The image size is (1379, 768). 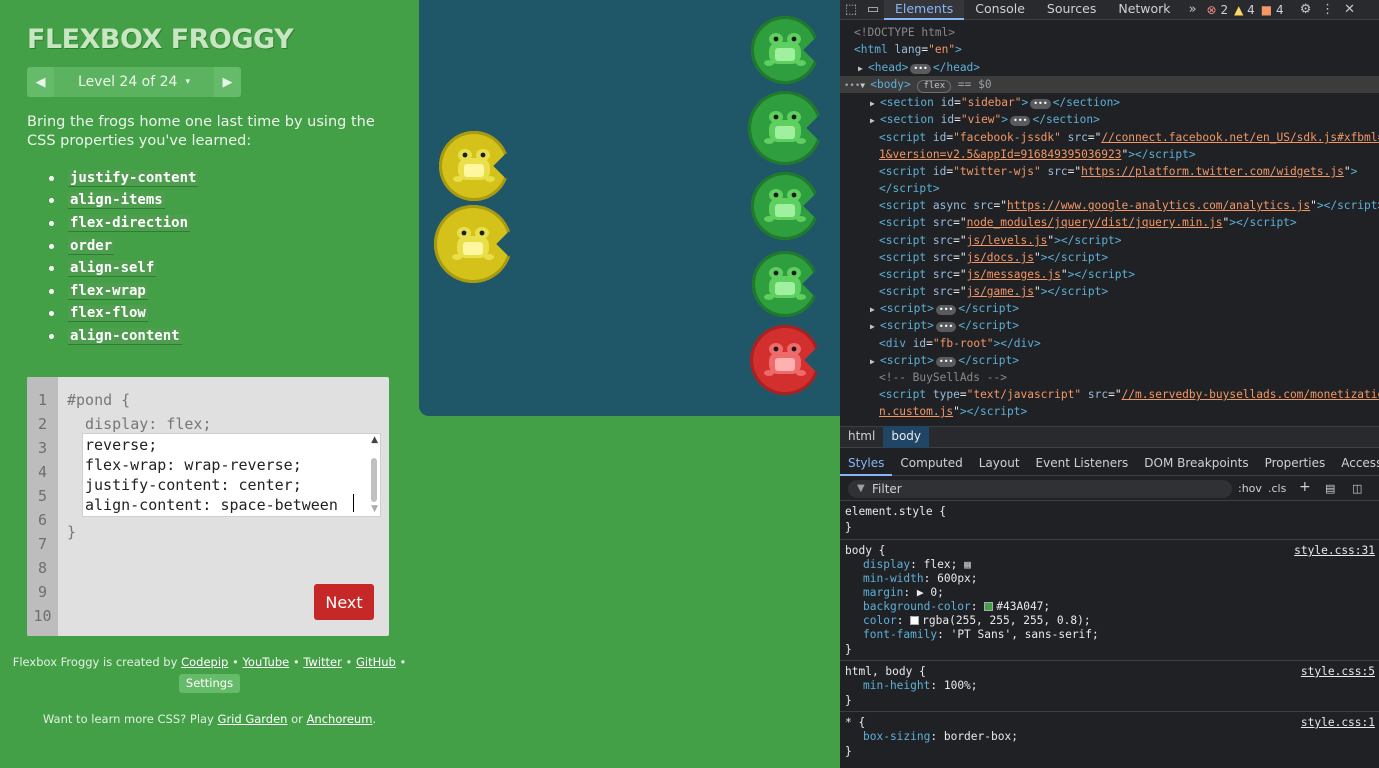 I want to click on script-link: js/messages.js, so click(x=1014, y=274).